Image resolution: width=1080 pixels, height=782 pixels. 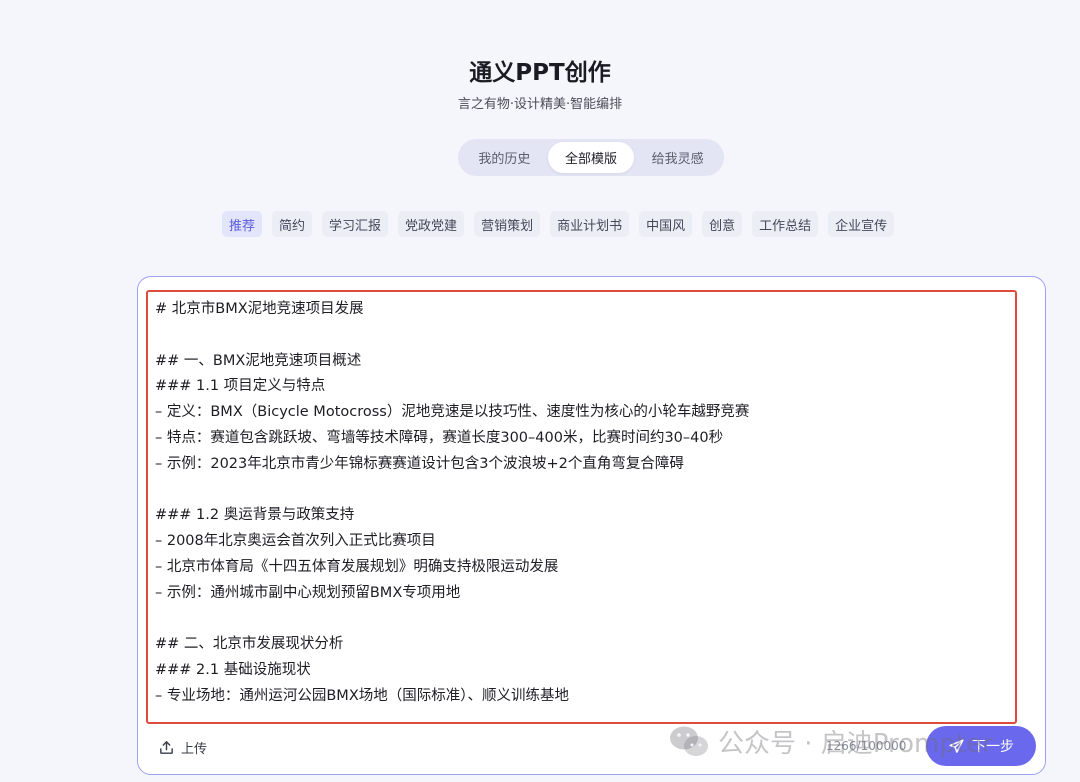 I want to click on category-recommended: 推荐, so click(x=242, y=224).